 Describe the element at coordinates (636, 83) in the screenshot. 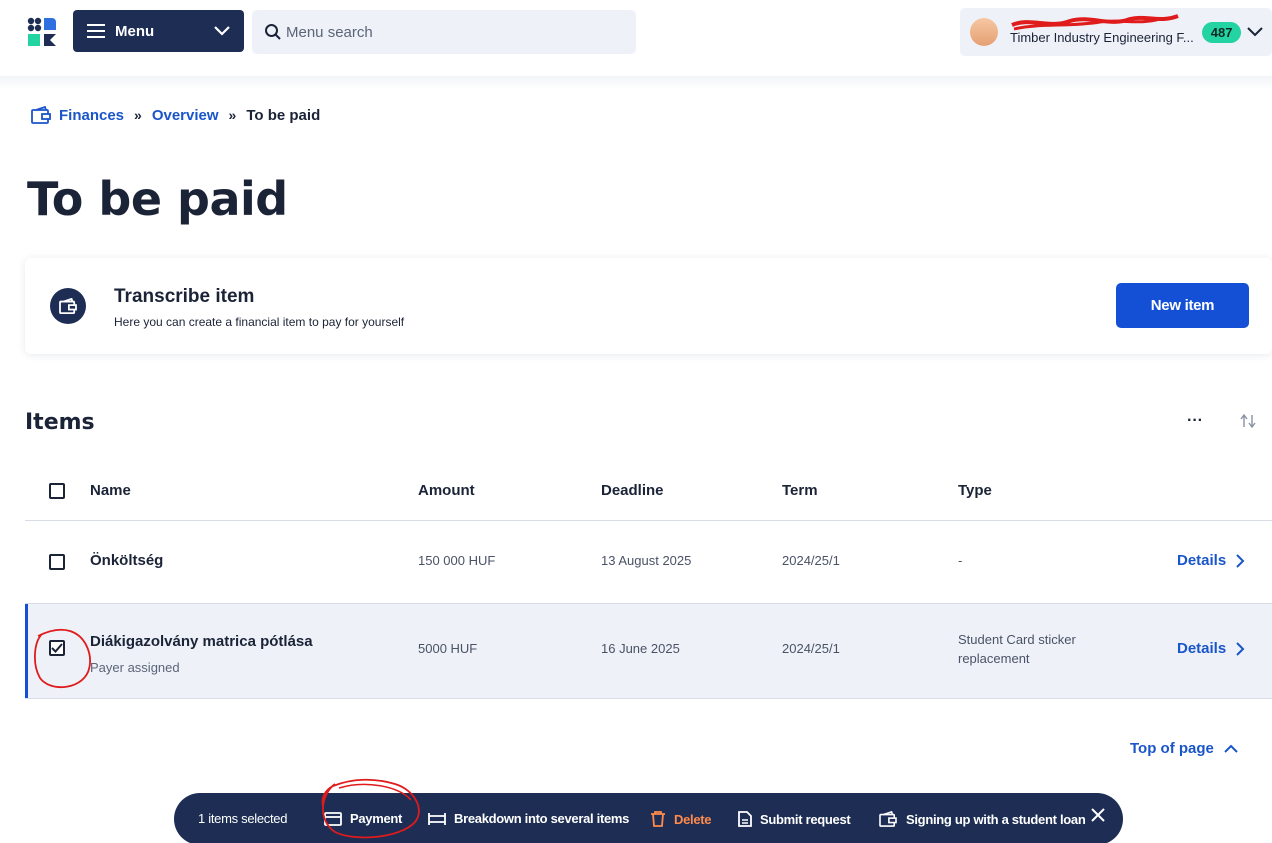

I see `header-divider` at that location.